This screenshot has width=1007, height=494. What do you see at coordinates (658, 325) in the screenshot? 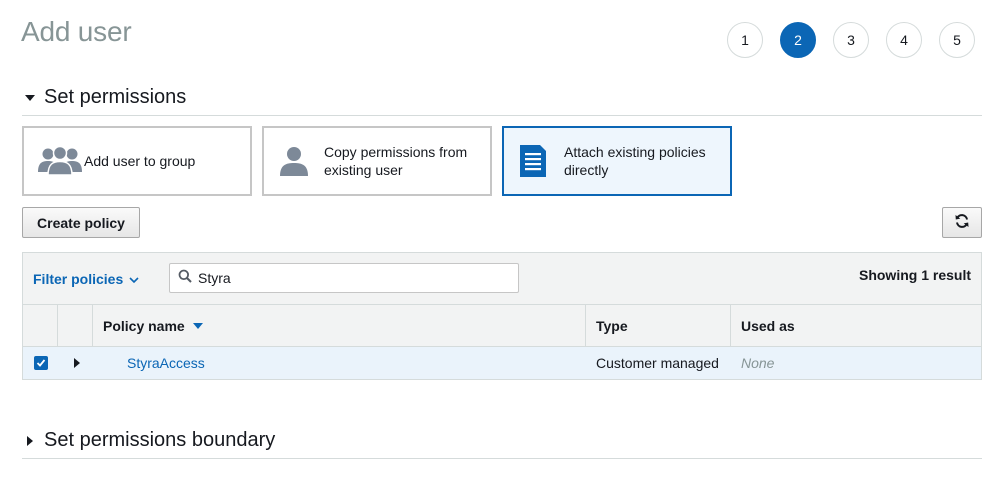
I see `column-type: Type` at bounding box center [658, 325].